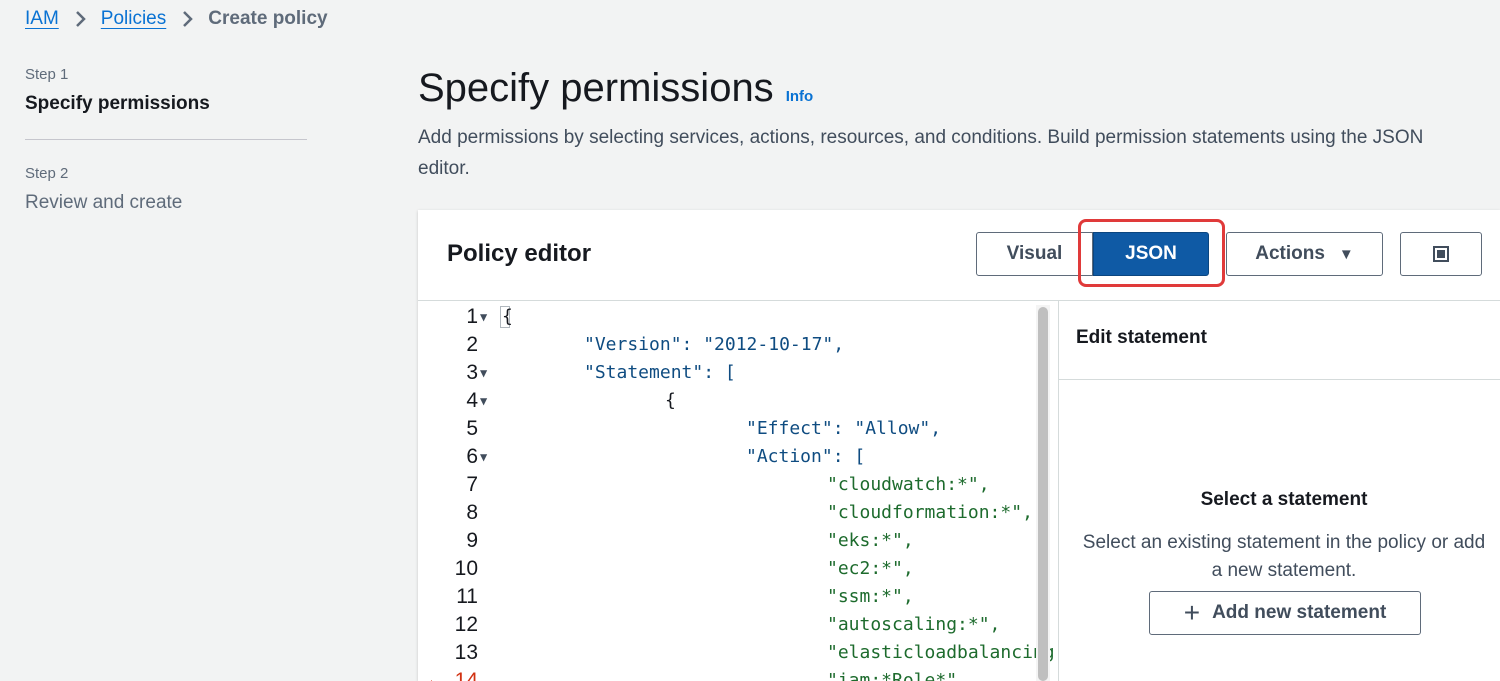  I want to click on line-number: 2, so click(472, 344).